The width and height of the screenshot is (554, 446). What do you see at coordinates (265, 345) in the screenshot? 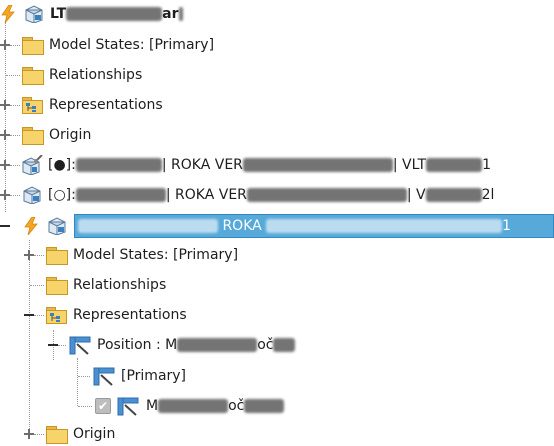
I see `position-suffix: oč` at bounding box center [265, 345].